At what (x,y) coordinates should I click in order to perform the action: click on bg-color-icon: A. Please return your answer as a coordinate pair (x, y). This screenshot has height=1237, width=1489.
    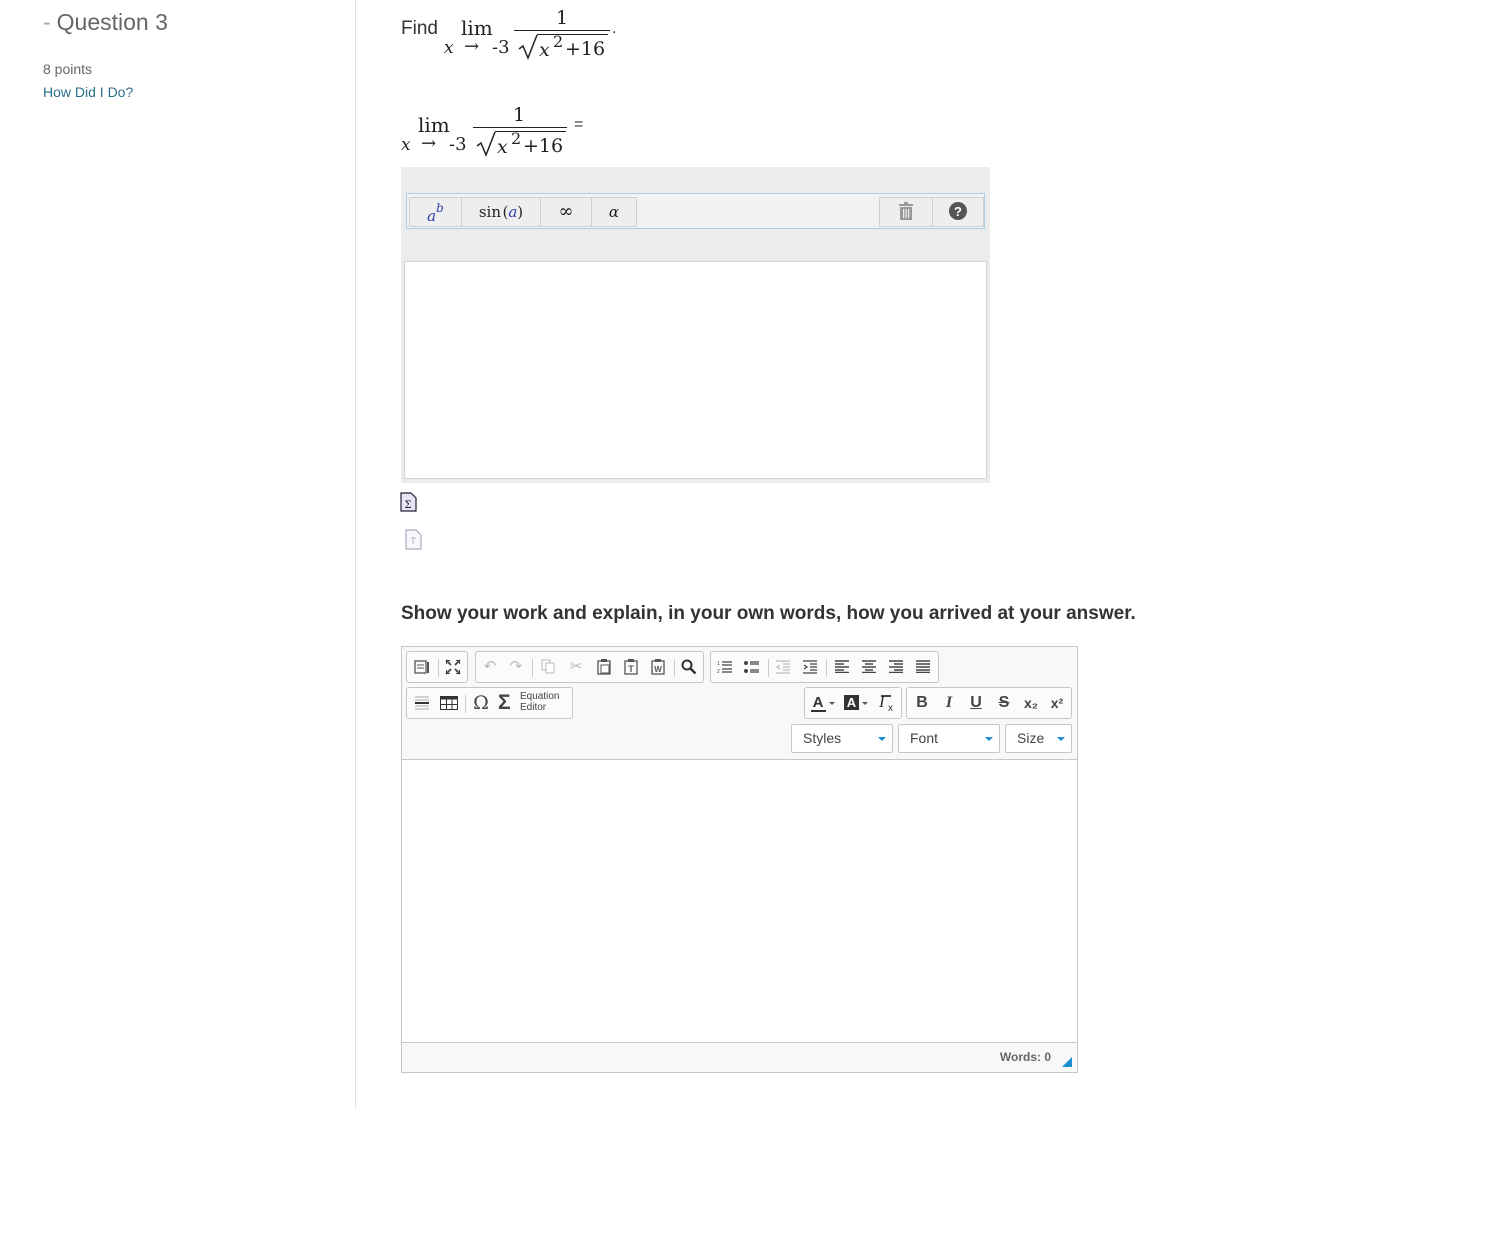
    Looking at the image, I should click on (856, 702).